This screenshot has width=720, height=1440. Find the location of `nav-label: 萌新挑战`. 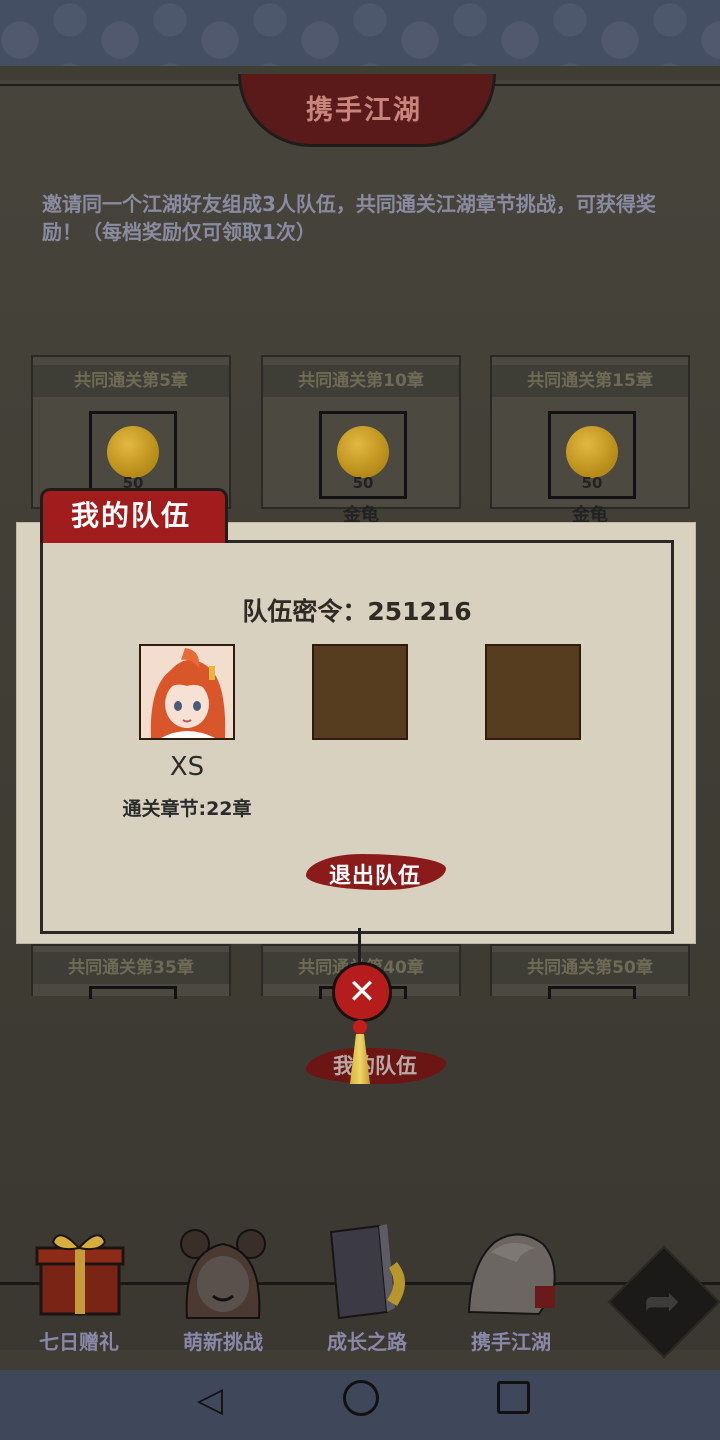

nav-label: 萌新挑战 is located at coordinates (223, 1342).